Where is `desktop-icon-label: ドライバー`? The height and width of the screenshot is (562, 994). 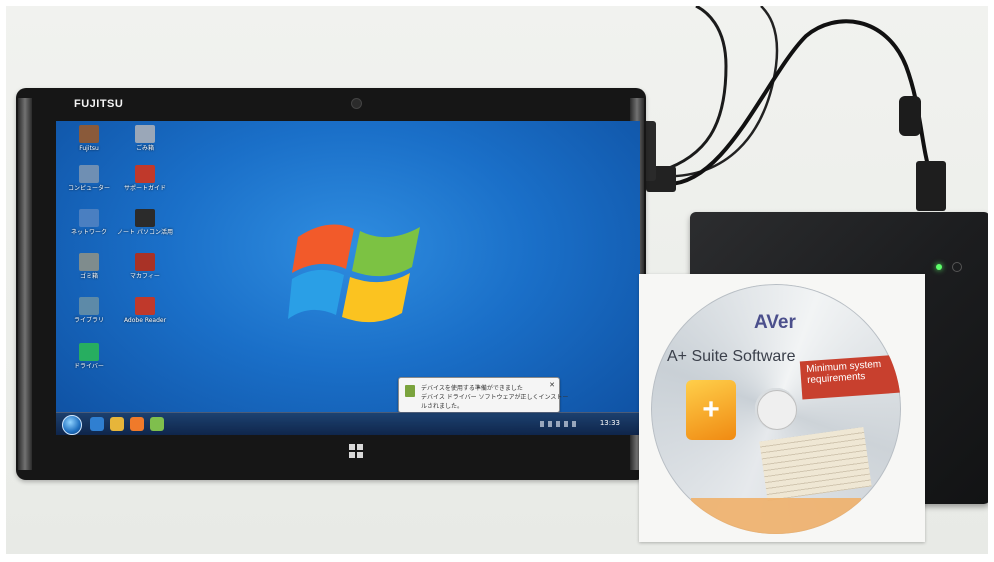 desktop-icon-label: ドライバー is located at coordinates (89, 366).